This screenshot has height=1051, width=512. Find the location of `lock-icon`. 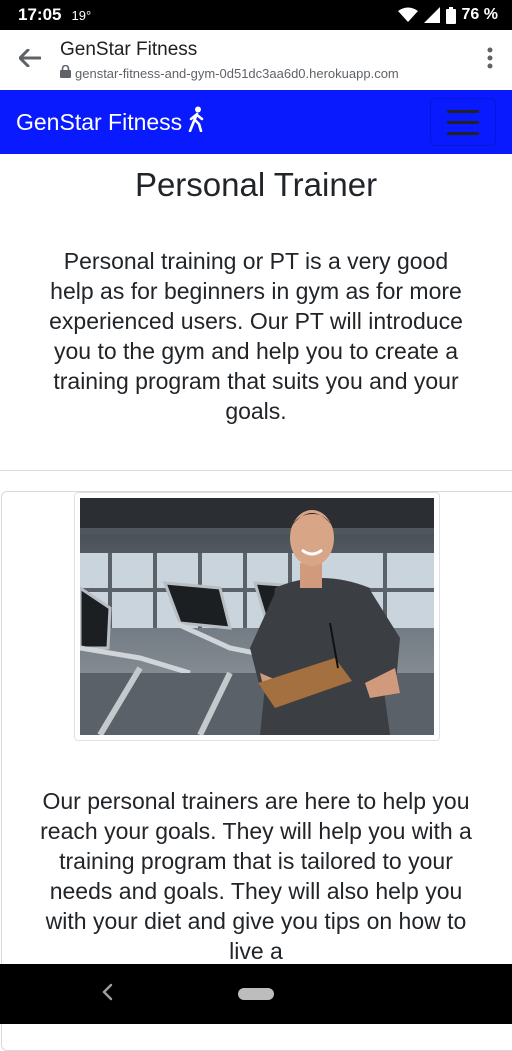

lock-icon is located at coordinates (65, 72).